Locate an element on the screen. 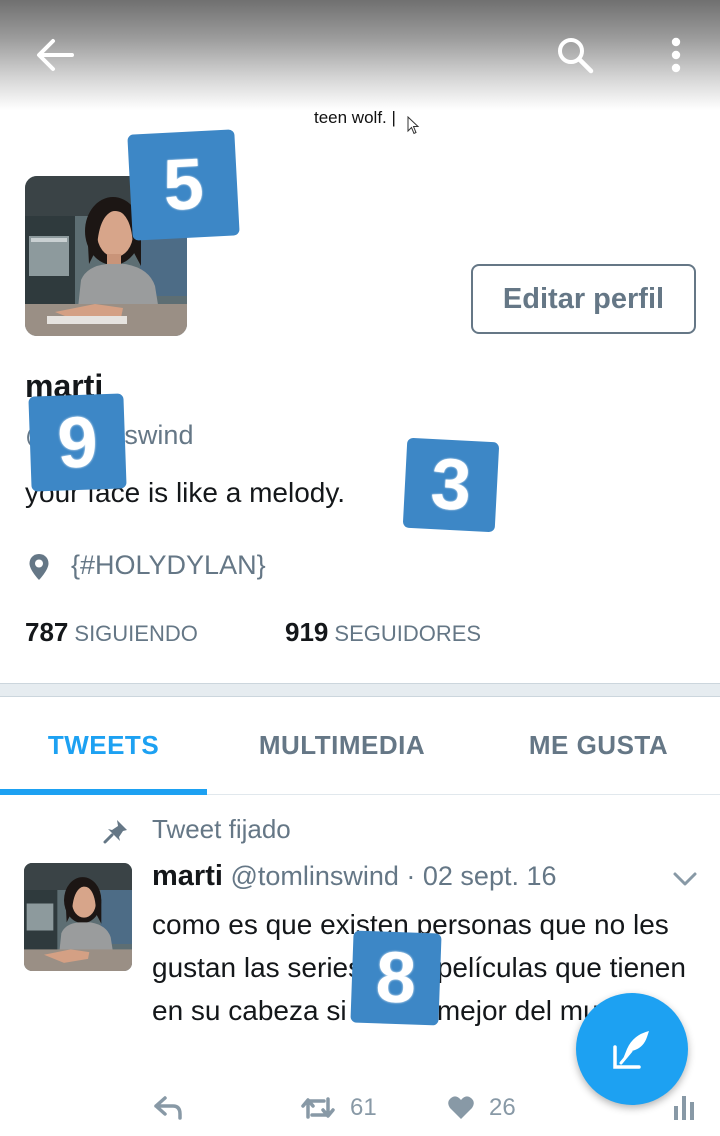  profile-location: {#HOLYDYLAN} is located at coordinates (168, 565).